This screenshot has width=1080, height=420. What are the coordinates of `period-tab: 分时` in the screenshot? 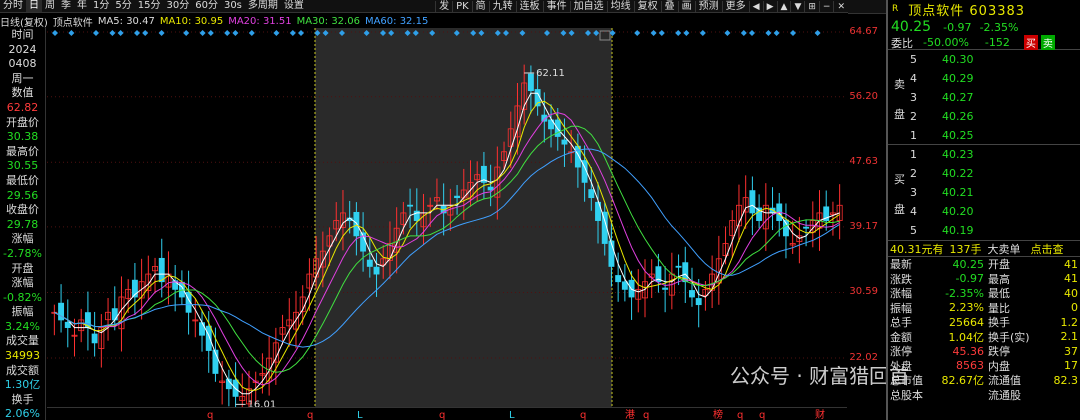 It's located at (13, 6).